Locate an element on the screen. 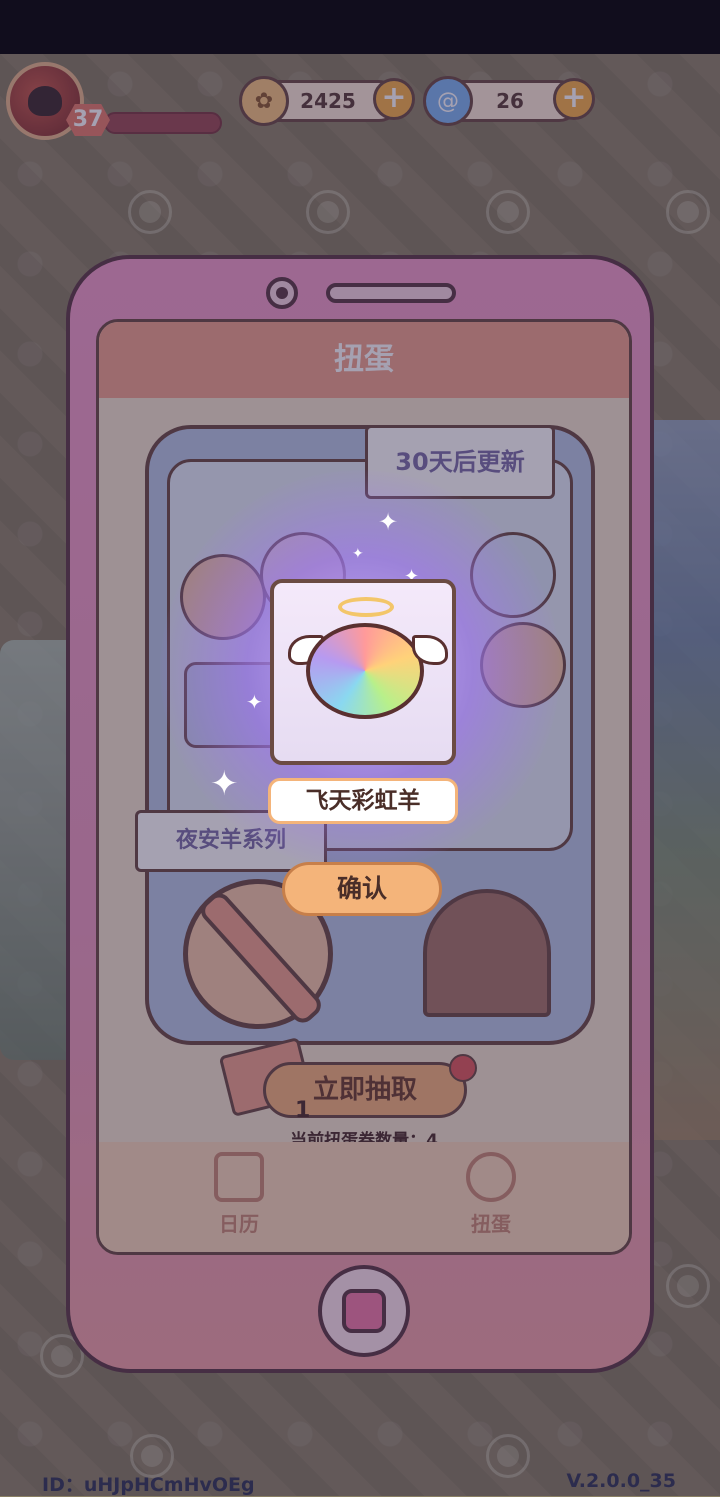 Image resolution: width=720 pixels, height=1497 pixels. reward-name: 飞天彩虹羊 is located at coordinates (363, 801).